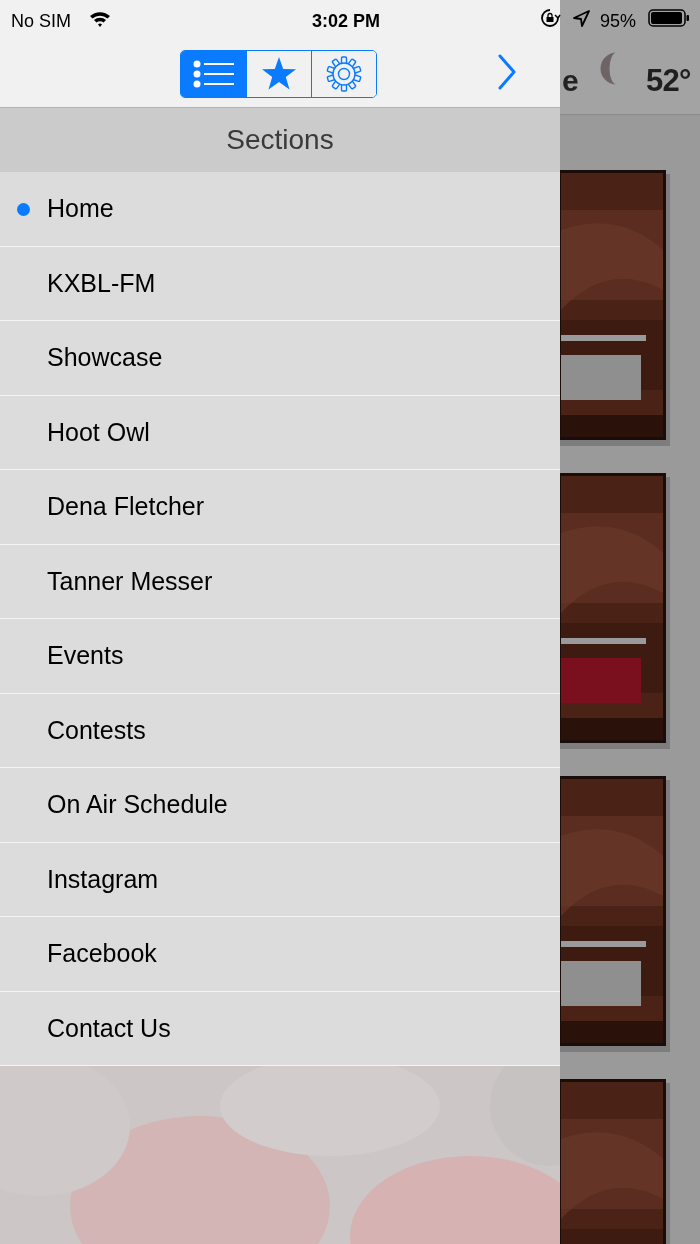  I want to click on chevron-right-icon, so click(507, 72).